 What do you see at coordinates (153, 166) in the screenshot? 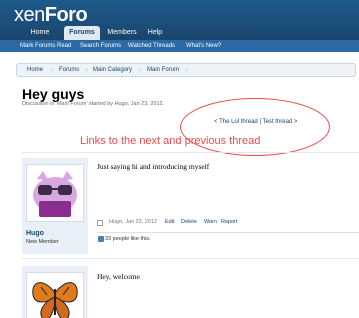
I see `post-message: Just saying hi and introducing myself` at bounding box center [153, 166].